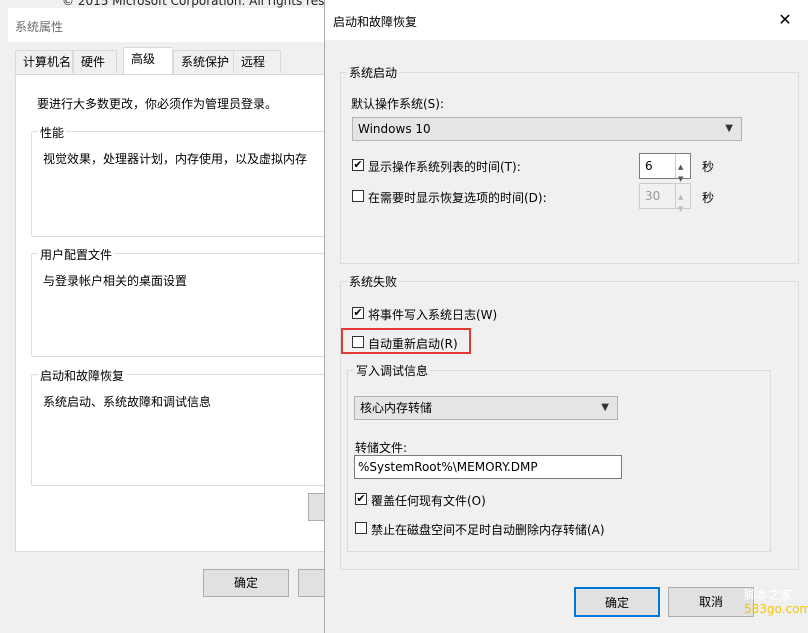 This screenshot has height=633, width=808. What do you see at coordinates (488, 467) in the screenshot?
I see `dump-file-input: %SystemRoot%\MEMORY.DMP` at bounding box center [488, 467].